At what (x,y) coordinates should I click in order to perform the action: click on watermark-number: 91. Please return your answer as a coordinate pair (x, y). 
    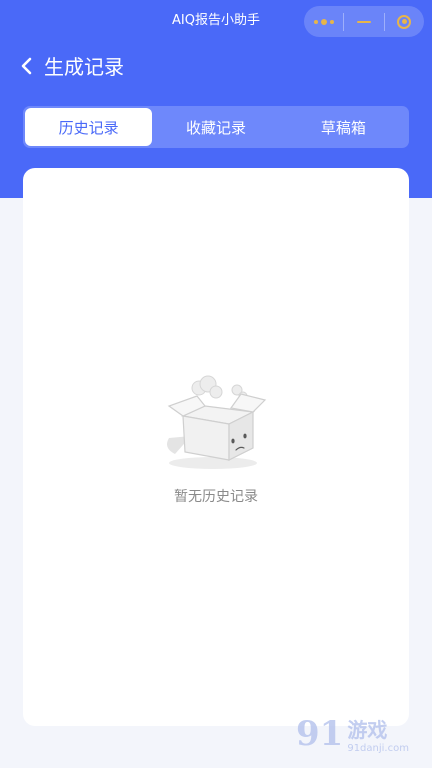
    Looking at the image, I should click on (320, 734).